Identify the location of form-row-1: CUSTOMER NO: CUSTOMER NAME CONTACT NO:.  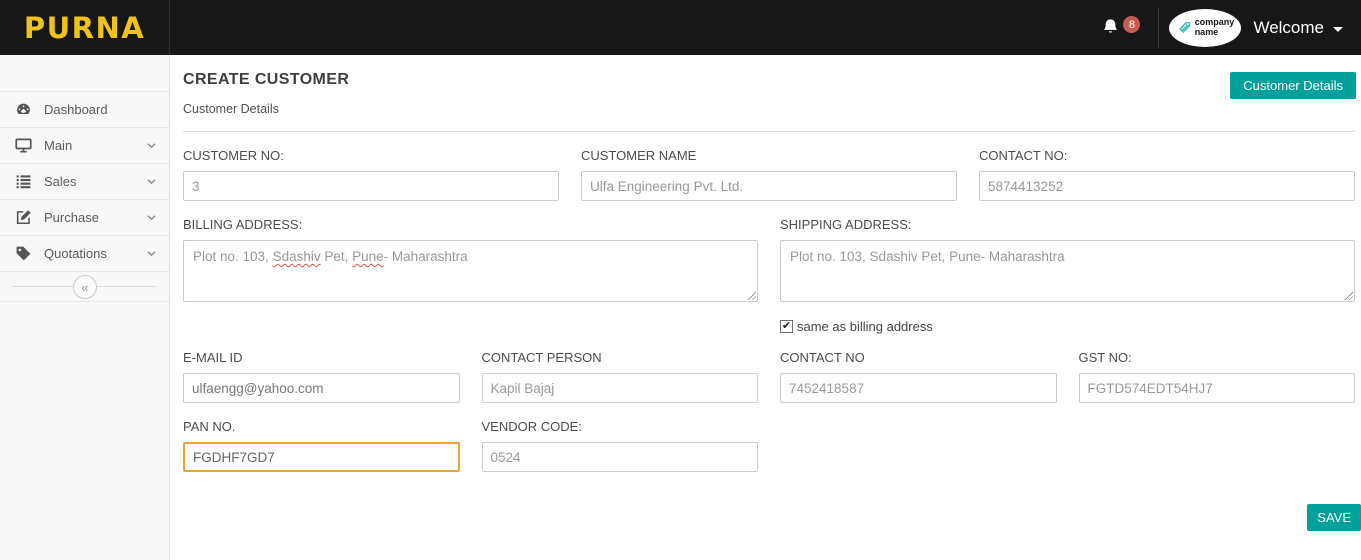
(769, 174).